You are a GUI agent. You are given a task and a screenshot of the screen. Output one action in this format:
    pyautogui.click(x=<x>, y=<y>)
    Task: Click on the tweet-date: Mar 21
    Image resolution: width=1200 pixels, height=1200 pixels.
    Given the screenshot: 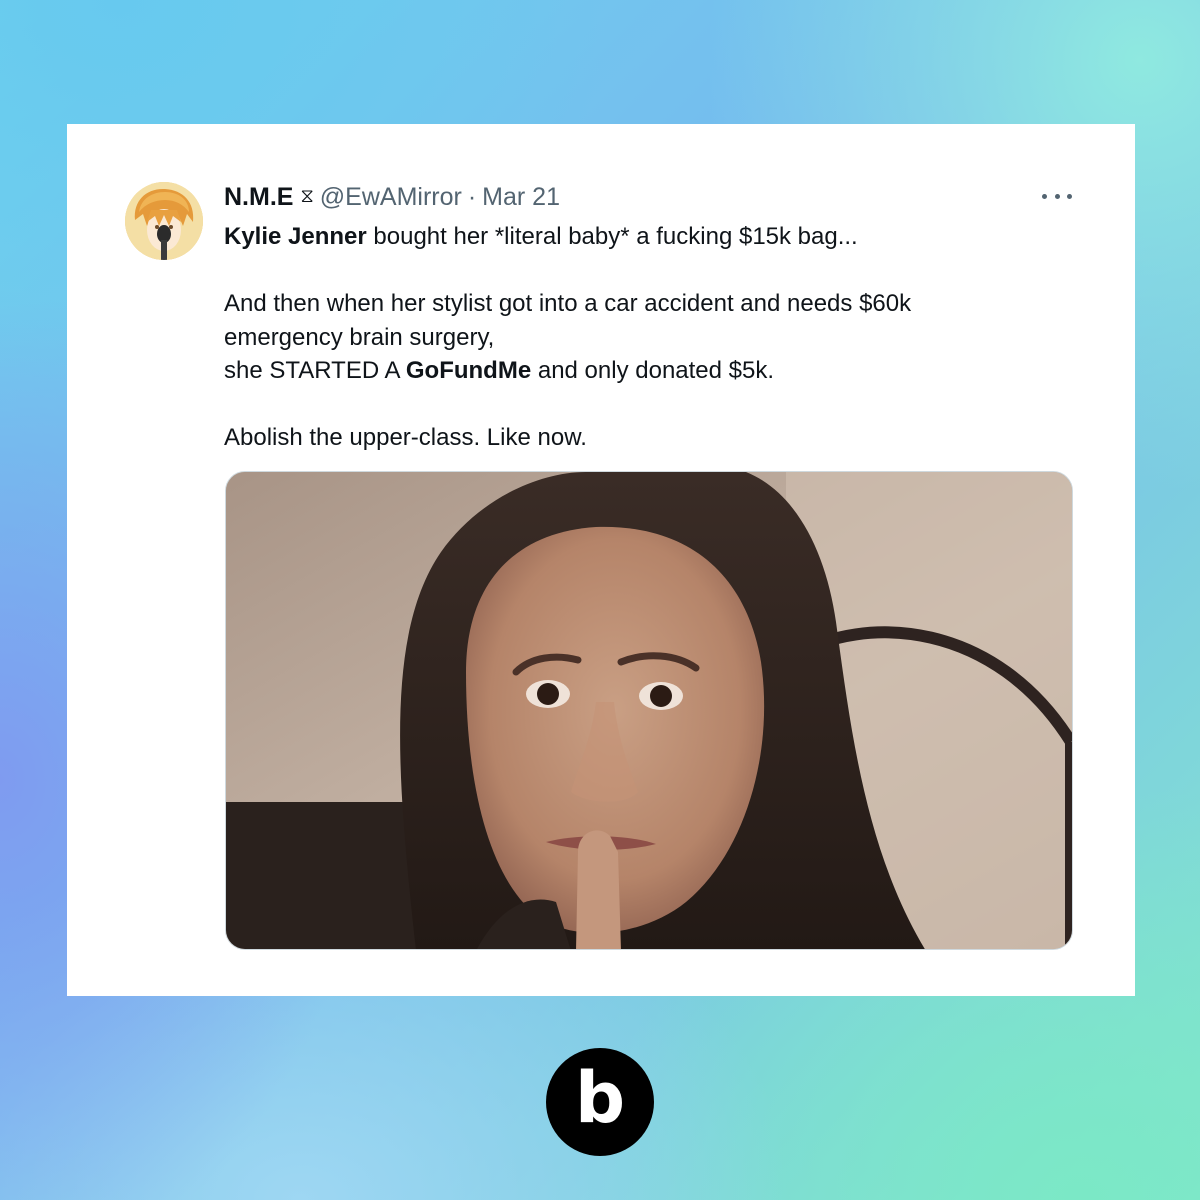 What is the action you would take?
    pyautogui.click(x=521, y=197)
    